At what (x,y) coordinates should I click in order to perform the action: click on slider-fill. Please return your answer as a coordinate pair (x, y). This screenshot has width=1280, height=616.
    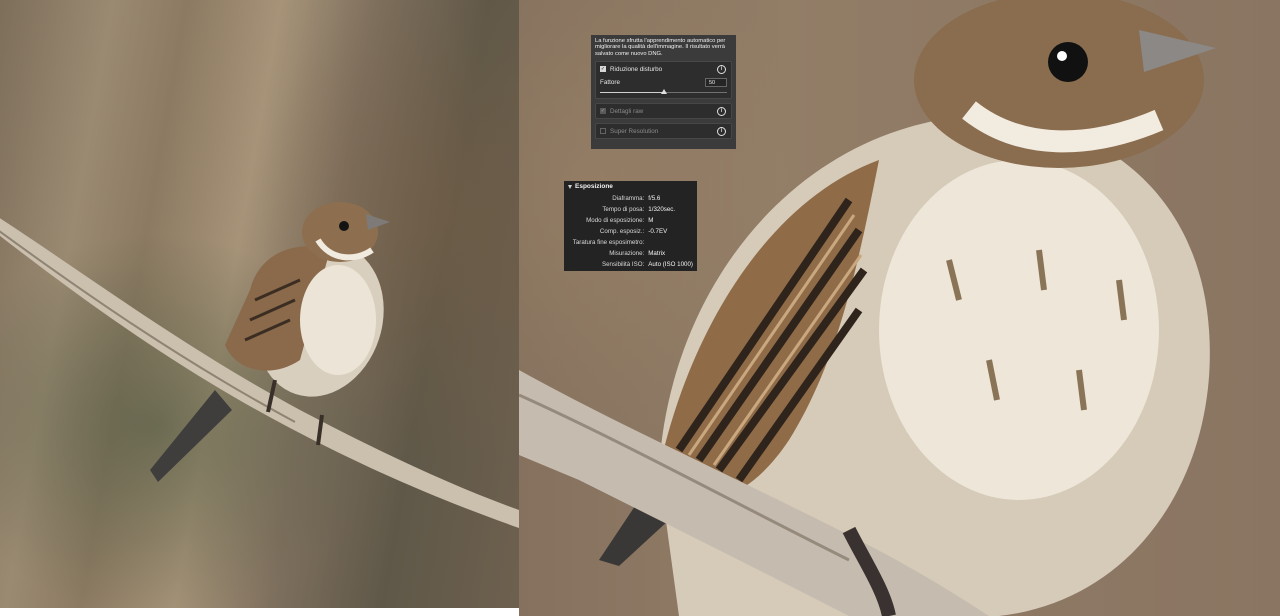
    Looking at the image, I should click on (632, 93).